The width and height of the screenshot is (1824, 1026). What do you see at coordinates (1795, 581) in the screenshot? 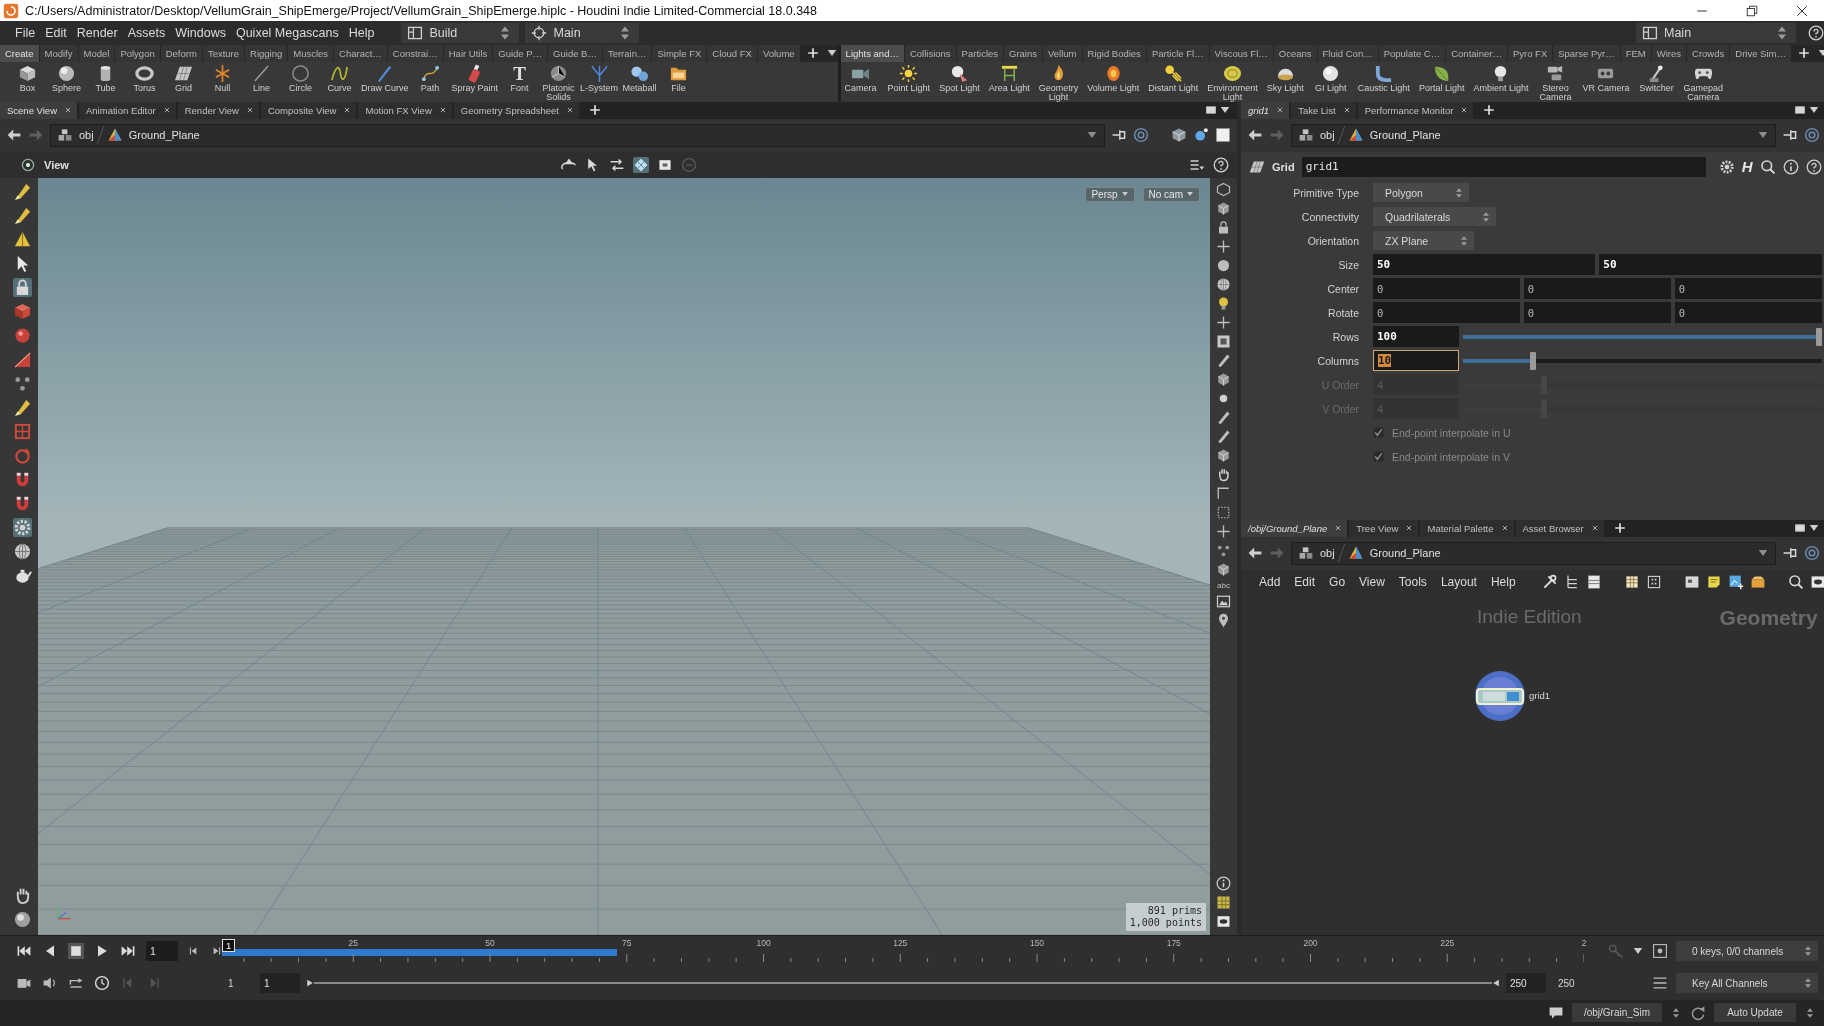
I see `search-icon` at bounding box center [1795, 581].